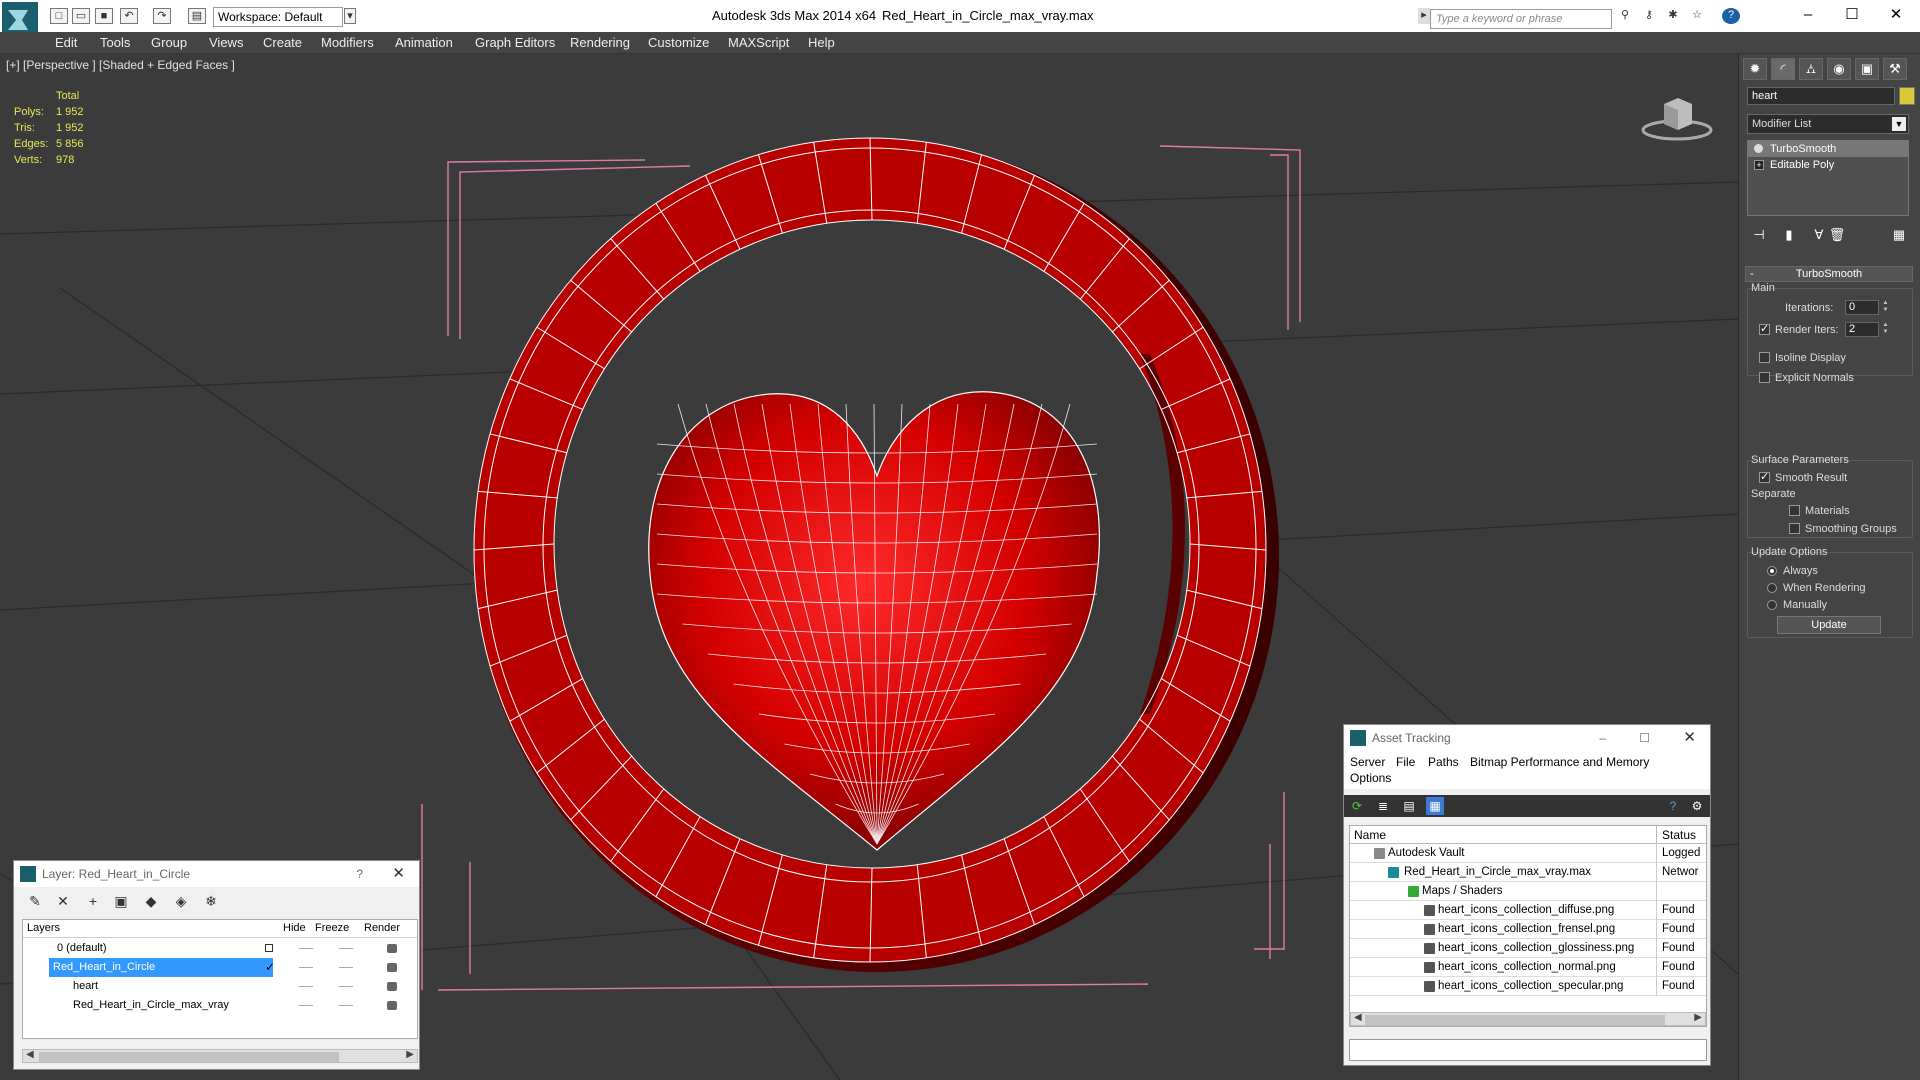 The image size is (1920, 1080). What do you see at coordinates (600, 42) in the screenshot?
I see `menu-rendering: Rendering` at bounding box center [600, 42].